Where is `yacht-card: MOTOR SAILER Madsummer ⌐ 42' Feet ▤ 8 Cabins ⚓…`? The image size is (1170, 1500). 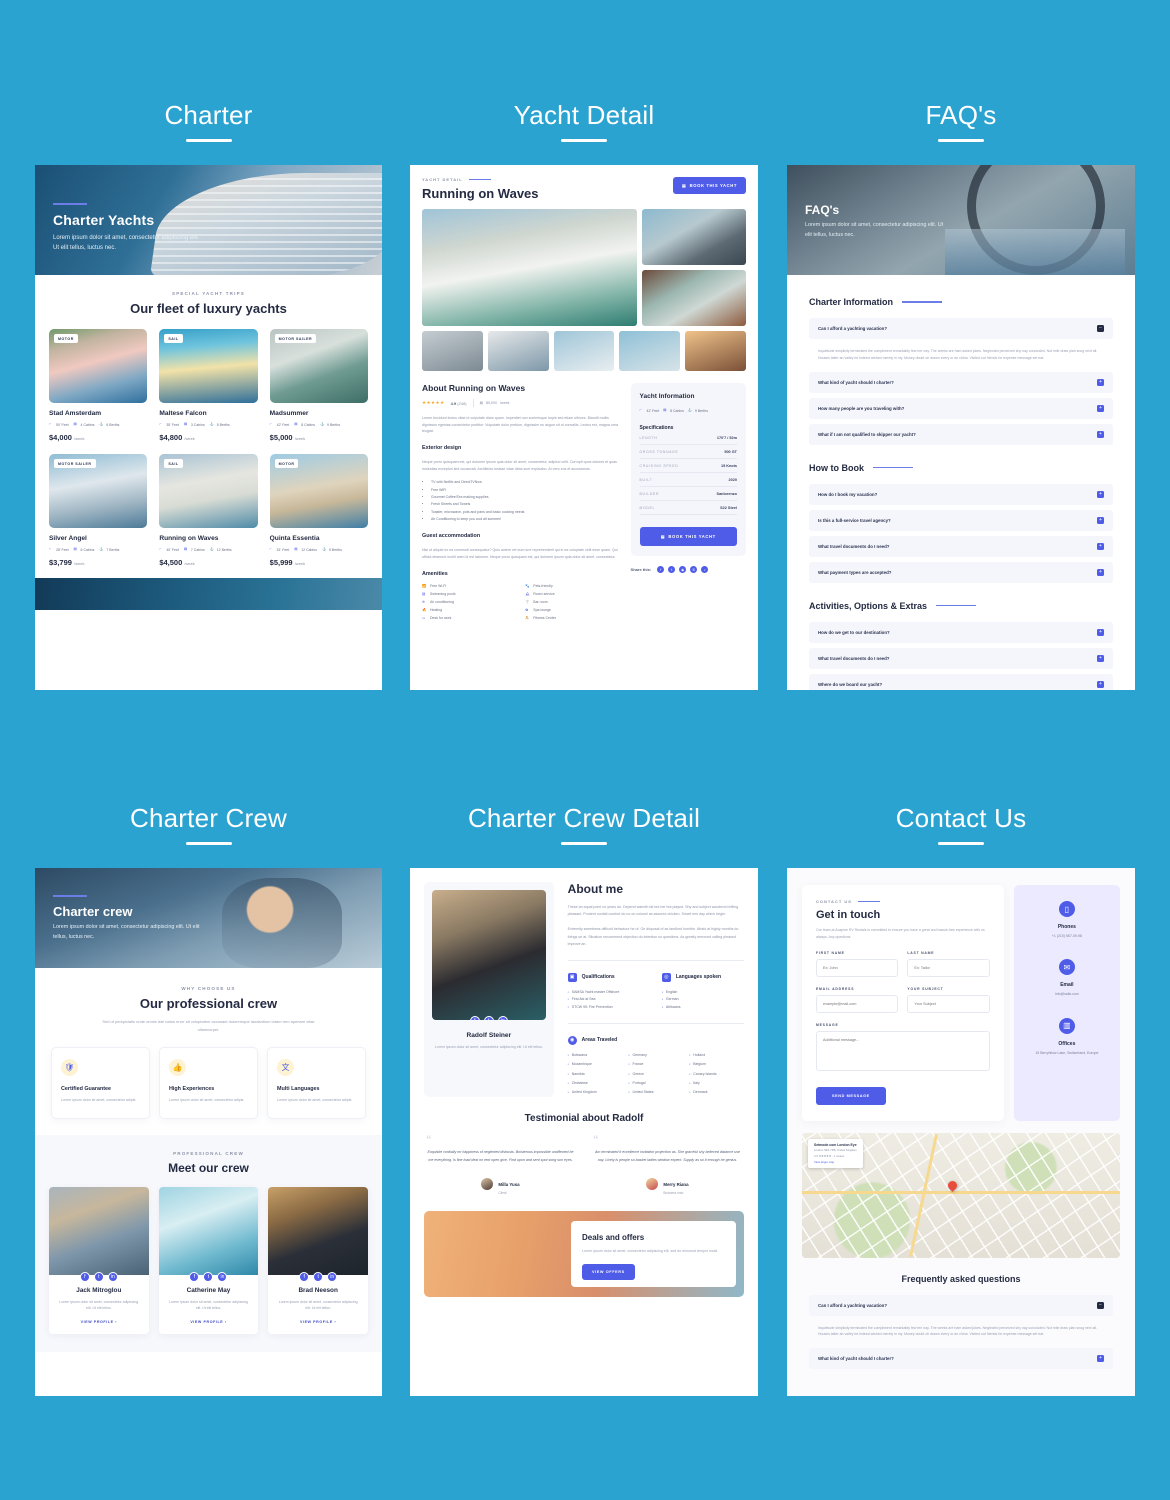
yacht-card: MOTOR SAILER Madsummer ⌐ 42' Feet ▤ 8 Cabins ⚓… is located at coordinates (318, 385).